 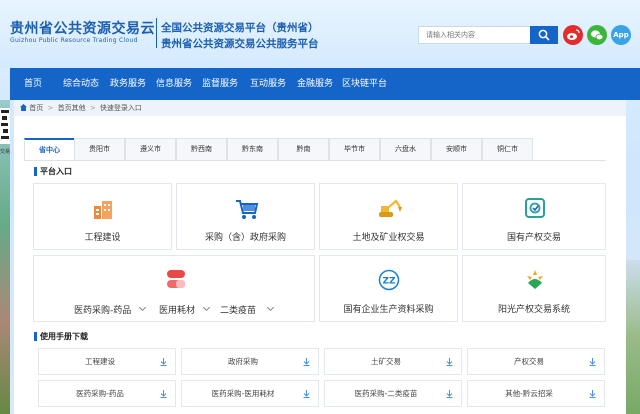 I want to click on tab-qiandongnan: 黔东南, so click(x=252, y=149).